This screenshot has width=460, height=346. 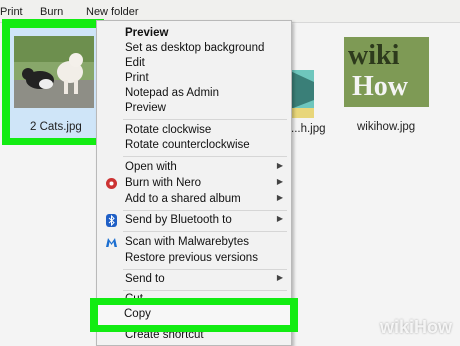 What do you see at coordinates (194, 109) in the screenshot?
I see `menu-item-preview: Preview` at bounding box center [194, 109].